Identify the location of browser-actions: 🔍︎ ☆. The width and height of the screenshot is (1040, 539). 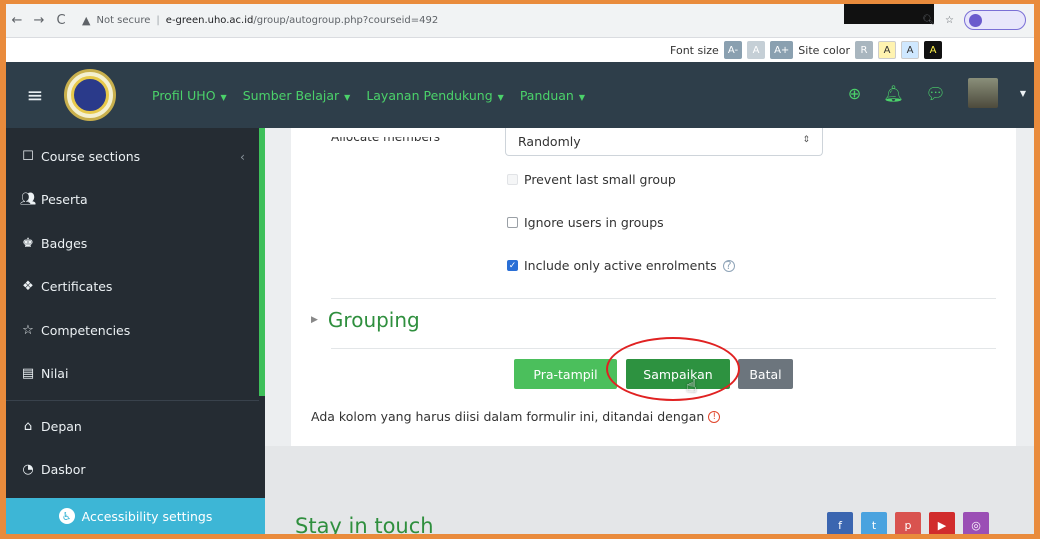
(974, 20).